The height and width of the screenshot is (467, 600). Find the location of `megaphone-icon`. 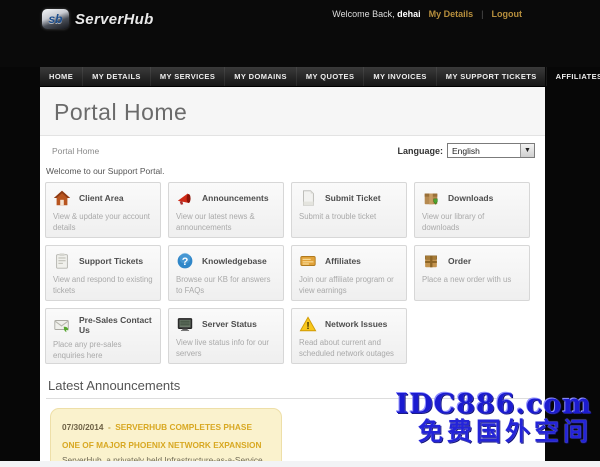

megaphone-icon is located at coordinates (185, 198).